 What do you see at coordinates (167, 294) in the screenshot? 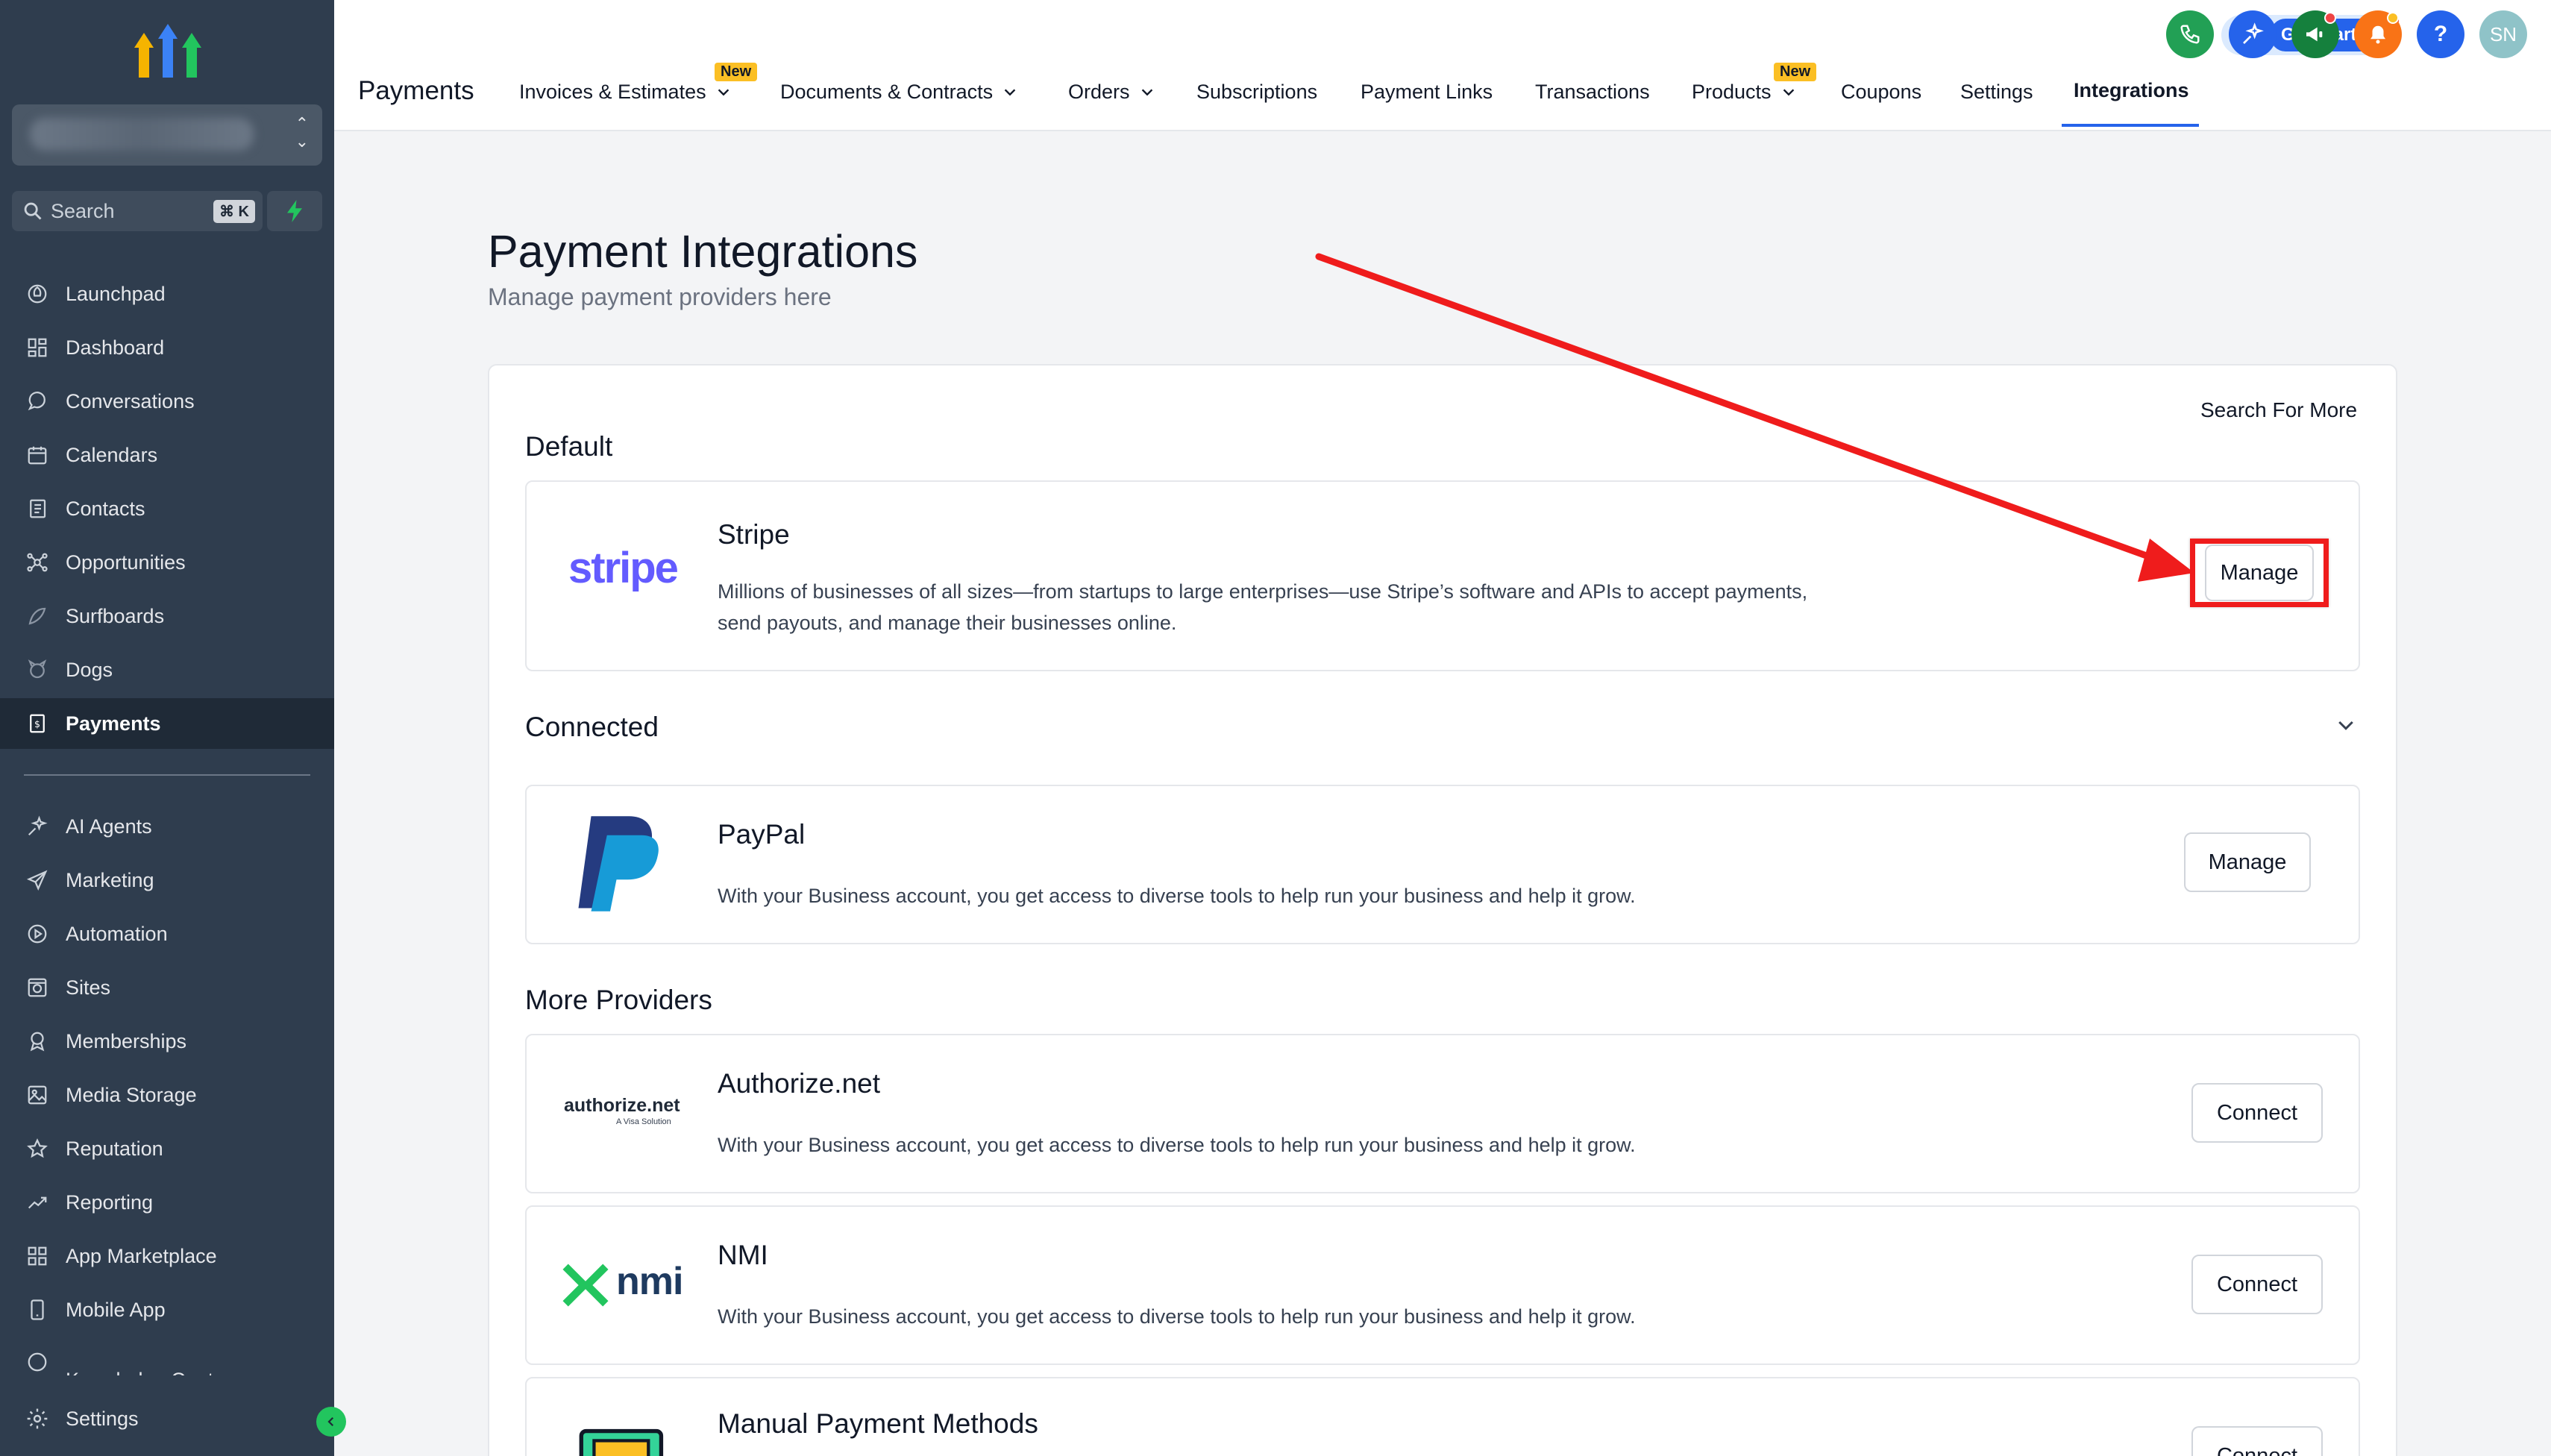
I see `sidebar-item-launchpad: Launchpad` at bounding box center [167, 294].